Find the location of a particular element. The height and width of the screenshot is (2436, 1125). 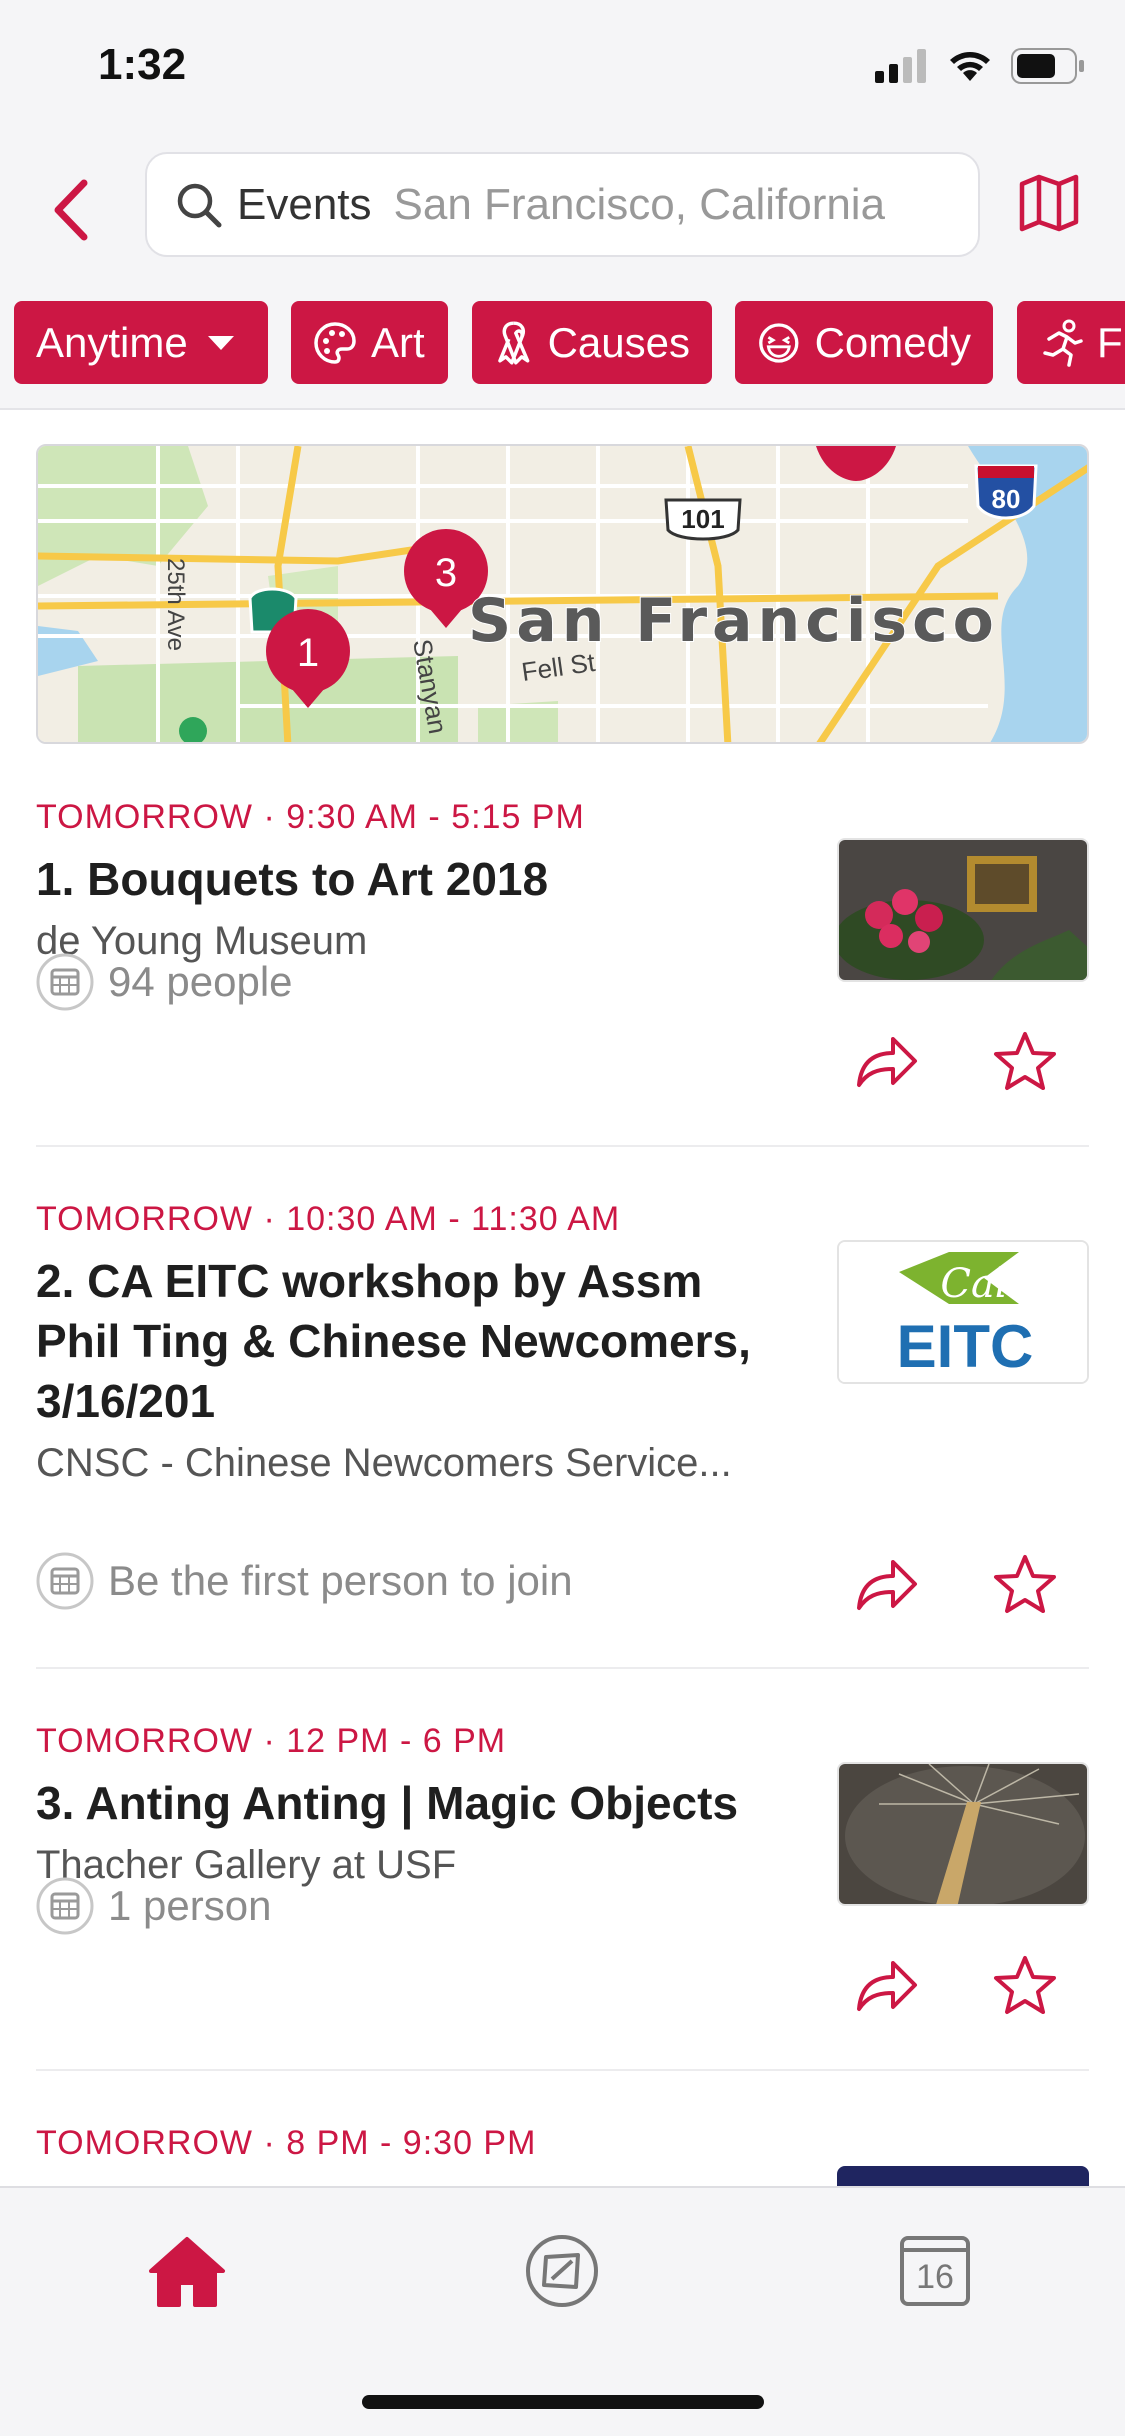

tab-calendar: 16 is located at coordinates (935, 2271).